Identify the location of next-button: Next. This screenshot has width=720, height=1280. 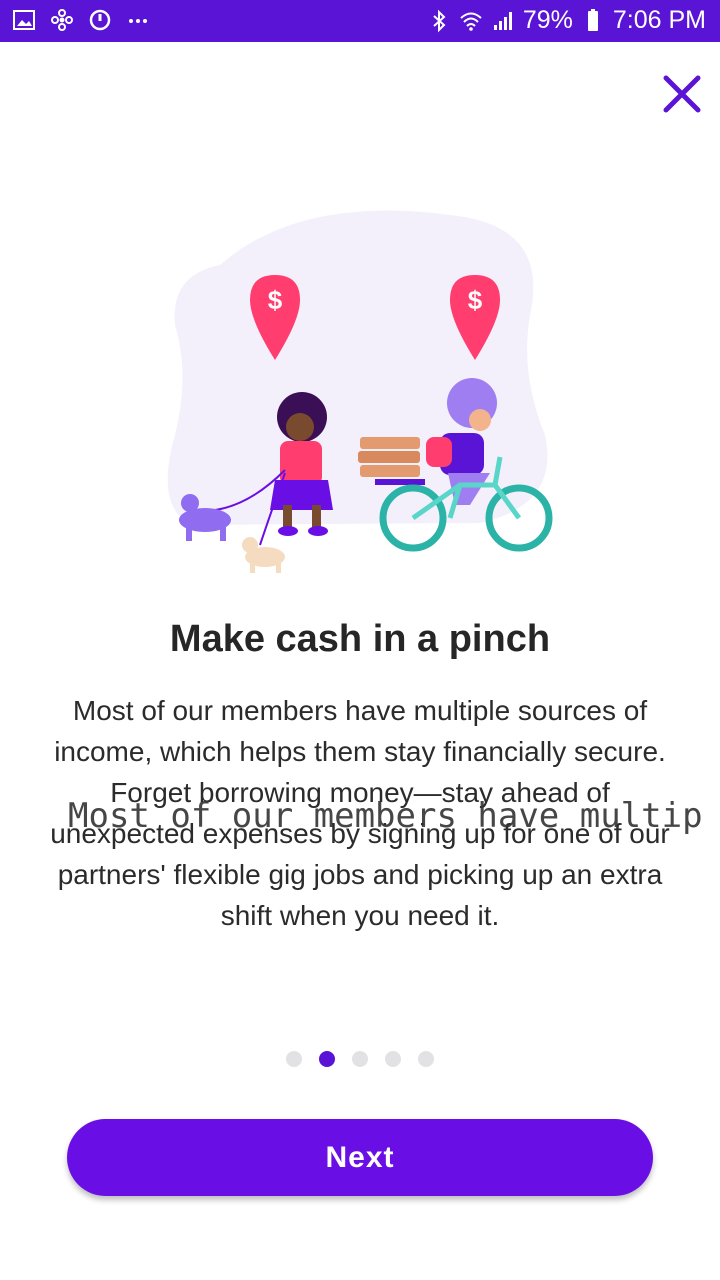
(360, 1157).